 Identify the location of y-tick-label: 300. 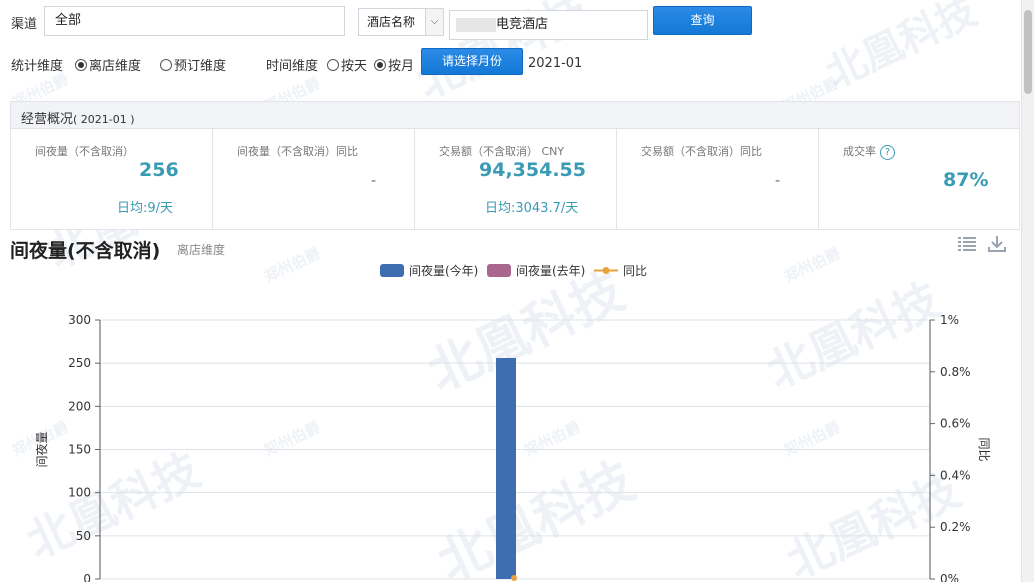
(79, 320).